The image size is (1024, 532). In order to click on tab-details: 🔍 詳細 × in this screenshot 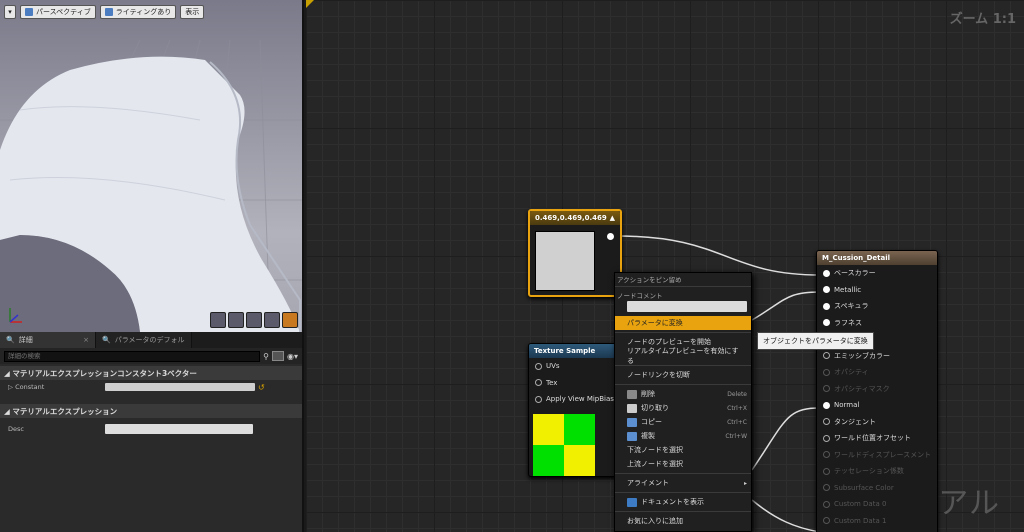, I will do `click(48, 340)`.